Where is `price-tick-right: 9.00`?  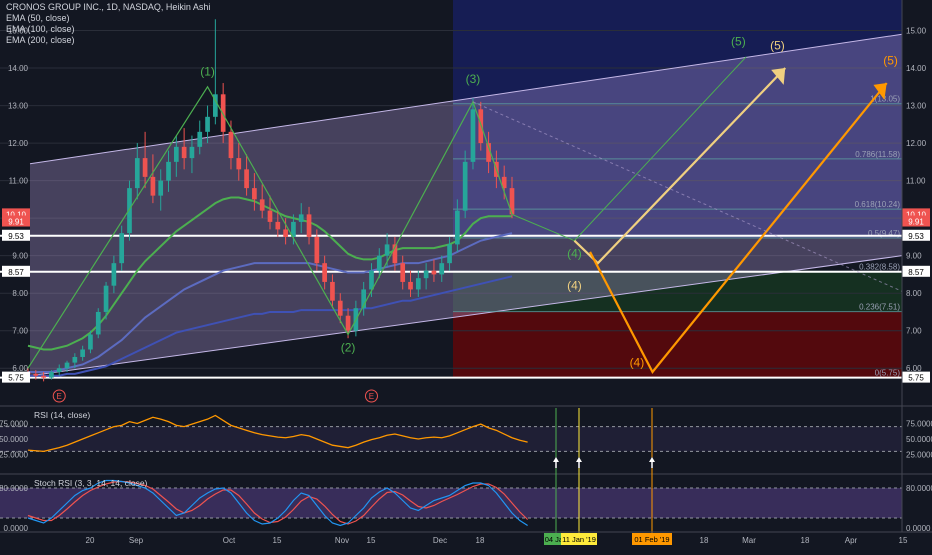
price-tick-right: 9.00 is located at coordinates (914, 256).